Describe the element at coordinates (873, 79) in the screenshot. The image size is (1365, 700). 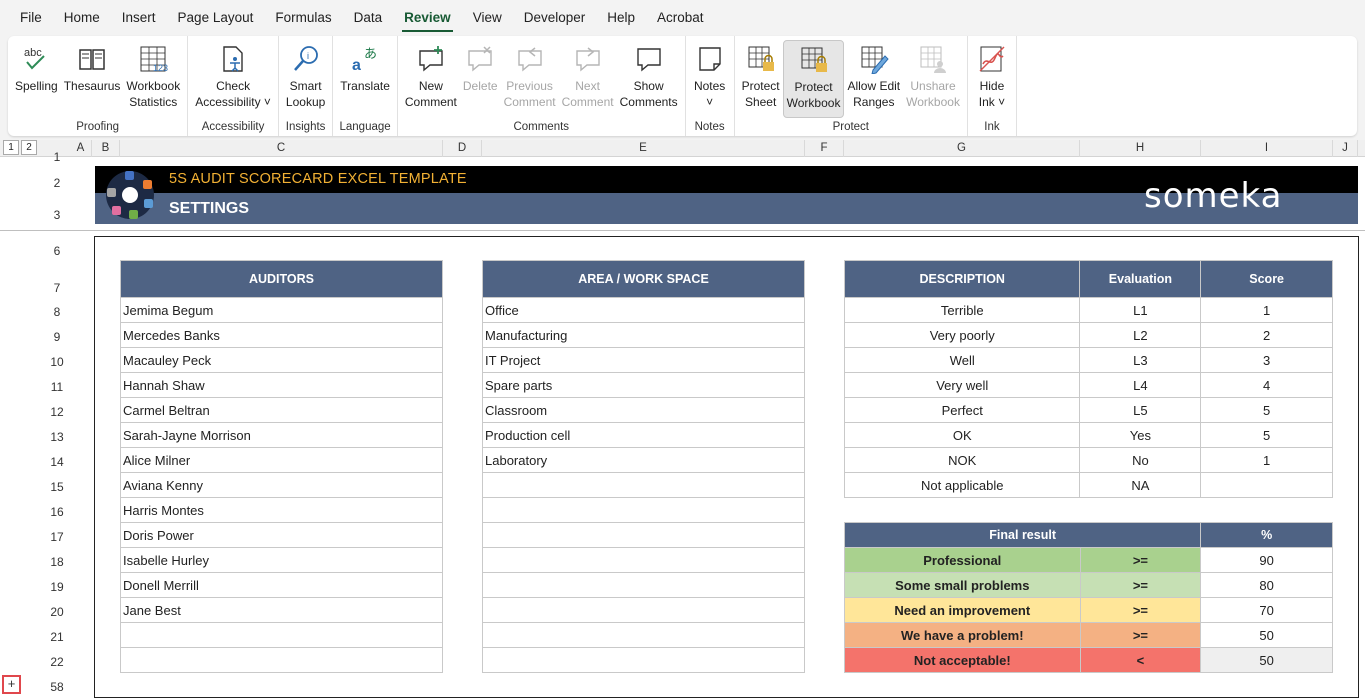
I see `allow-edit-ranges-button: Allow Edit Ranges` at that location.